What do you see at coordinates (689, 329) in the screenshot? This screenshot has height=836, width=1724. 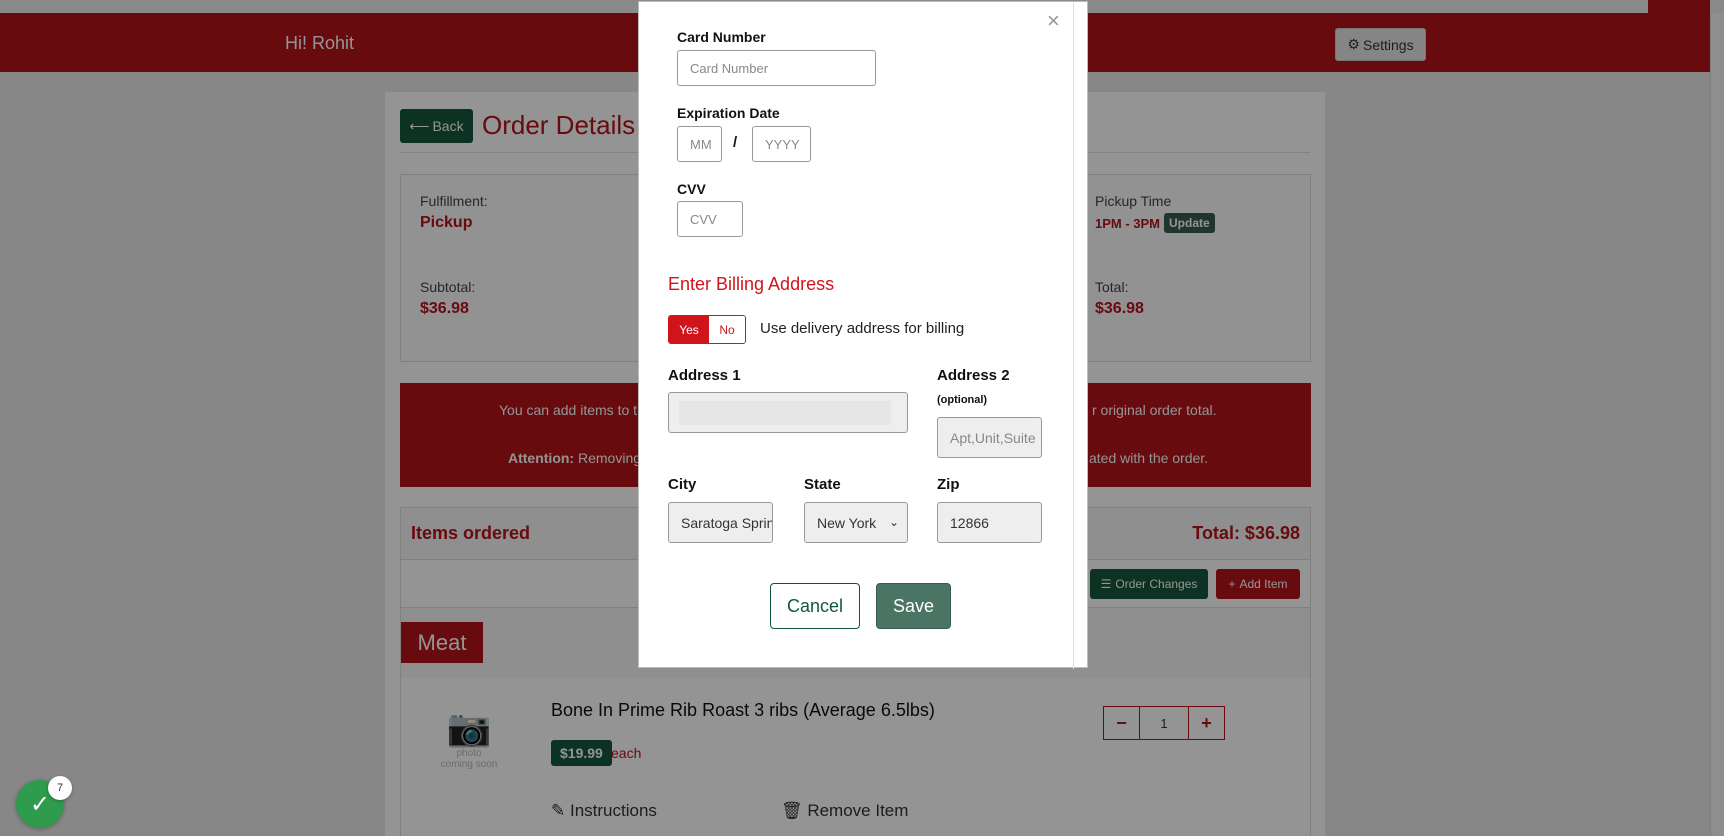 I see `toggle-yes-button: Yes` at bounding box center [689, 329].